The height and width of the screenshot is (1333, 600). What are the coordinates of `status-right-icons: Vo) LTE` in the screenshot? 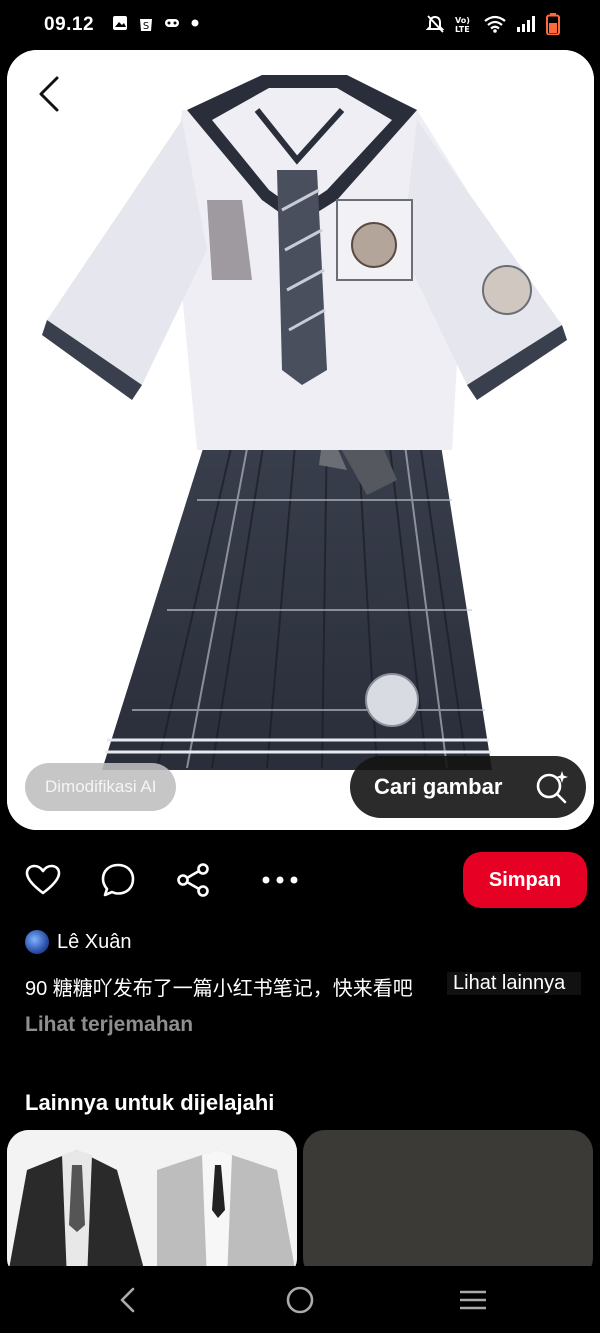 It's located at (493, 24).